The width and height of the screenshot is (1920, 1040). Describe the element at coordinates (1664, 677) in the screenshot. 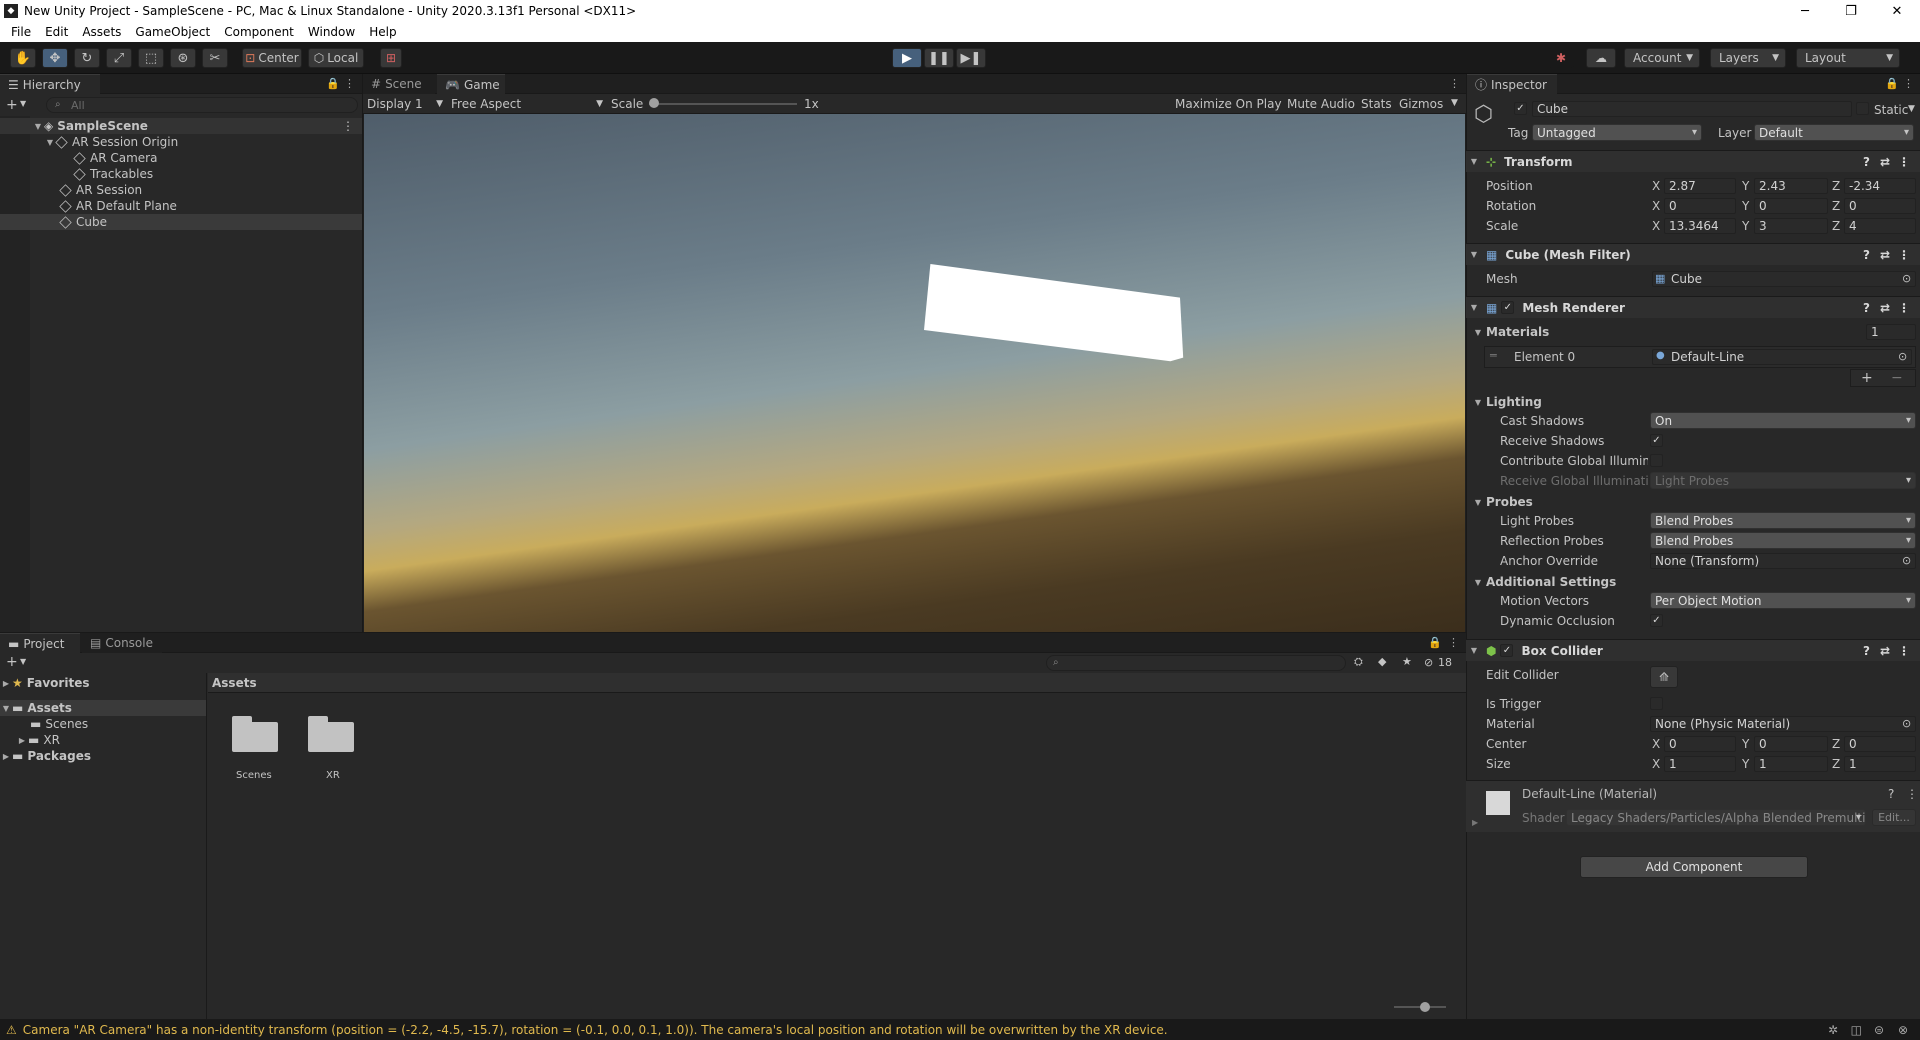

I see `edit-collider-button: ⟰` at that location.